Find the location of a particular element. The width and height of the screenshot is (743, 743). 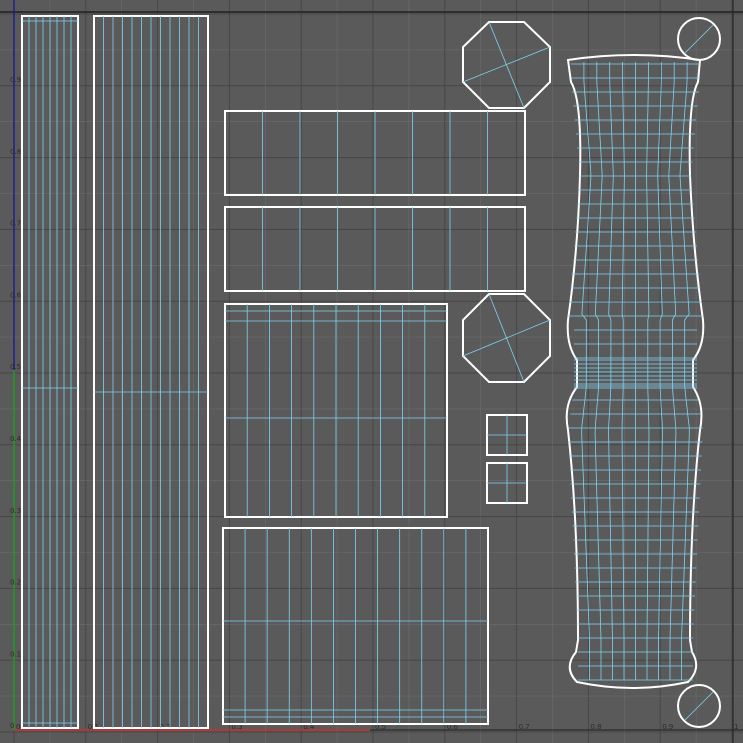

u-tick-label: 0.7 is located at coordinates (524, 727).